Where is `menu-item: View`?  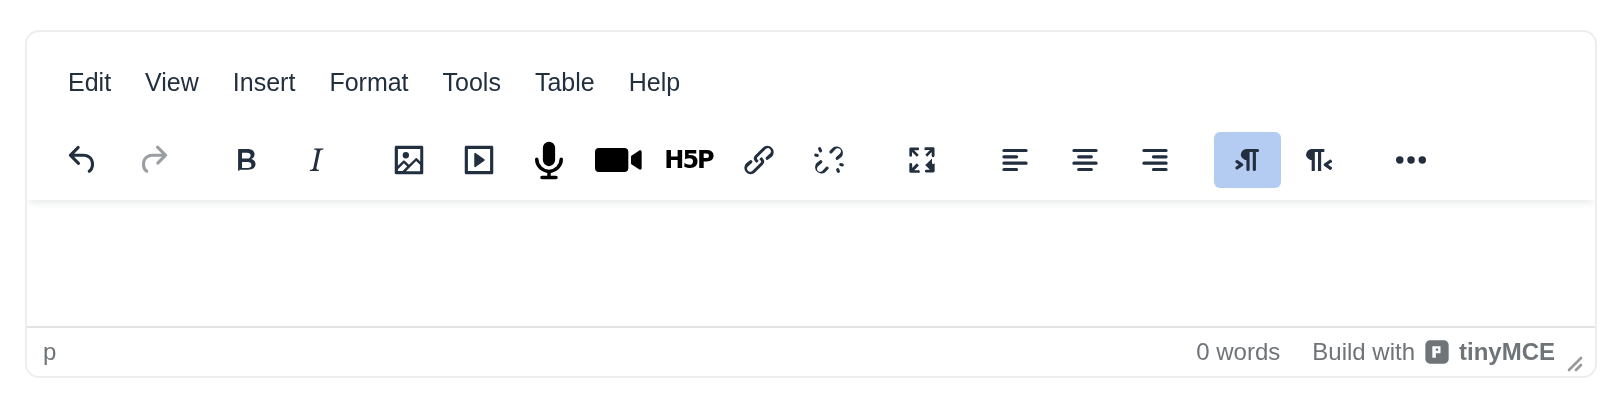
menu-item: View is located at coordinates (172, 82).